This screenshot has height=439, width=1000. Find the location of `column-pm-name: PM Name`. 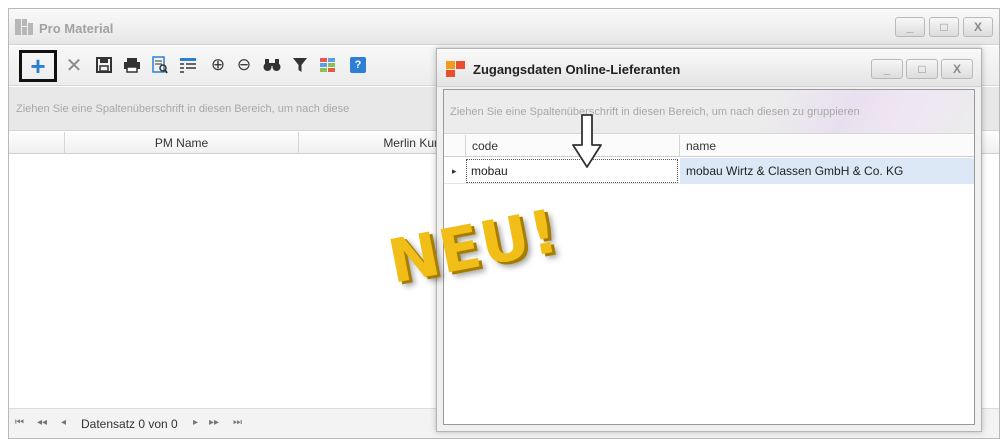

column-pm-name: PM Name is located at coordinates (182, 143).